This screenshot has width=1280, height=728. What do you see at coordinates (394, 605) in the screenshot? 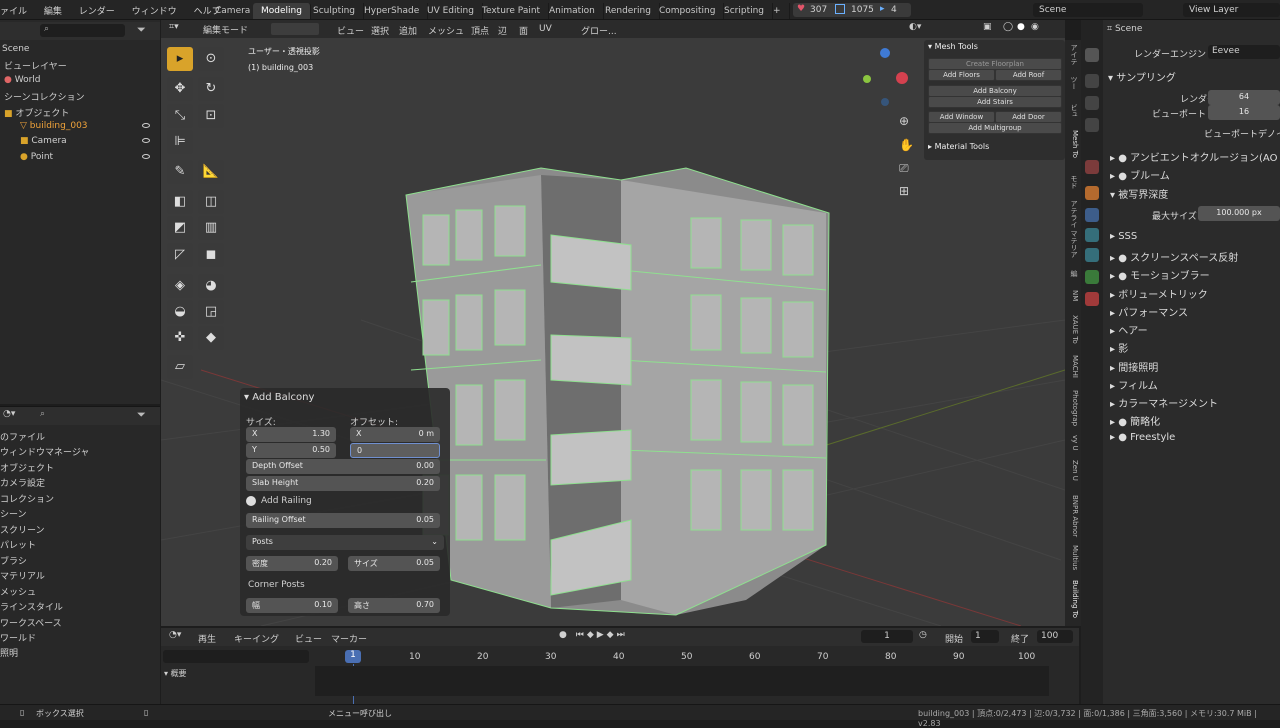
I see `height-field: 高さ 0.70` at bounding box center [394, 605].